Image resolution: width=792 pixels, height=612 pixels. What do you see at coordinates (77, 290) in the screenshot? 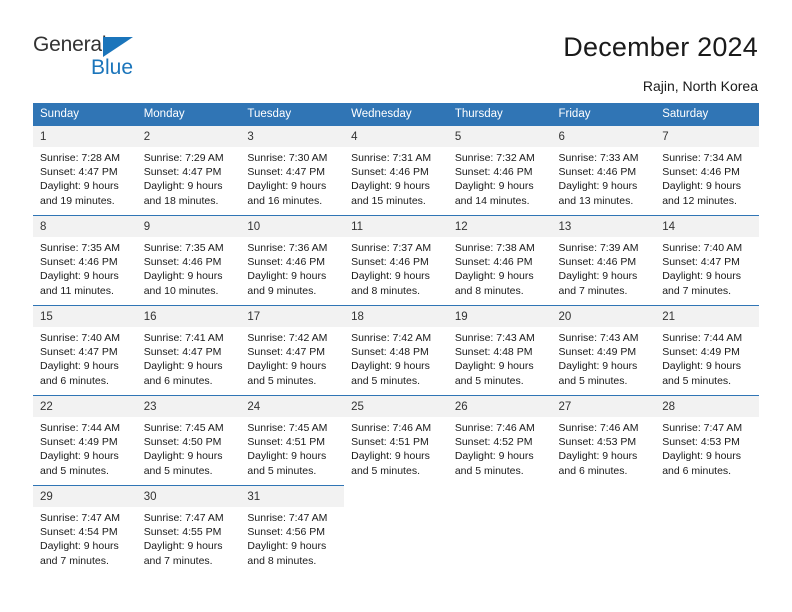
I see `daylight-line-2: and 11 minutes.` at bounding box center [77, 290].